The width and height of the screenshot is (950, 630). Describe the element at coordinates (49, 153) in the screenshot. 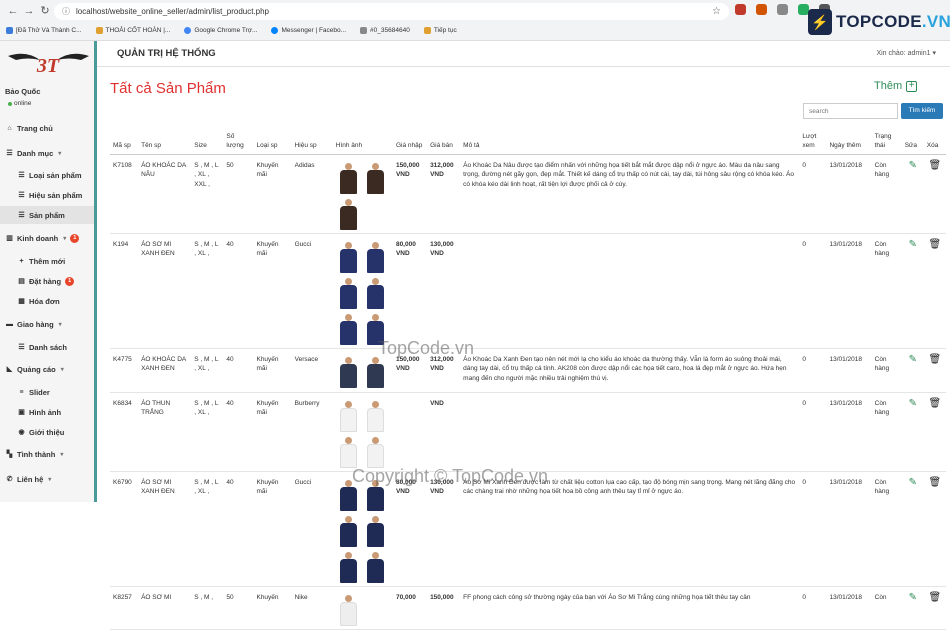

I see `sidebar-item-categories: ☰ Danh mục ▾` at that location.